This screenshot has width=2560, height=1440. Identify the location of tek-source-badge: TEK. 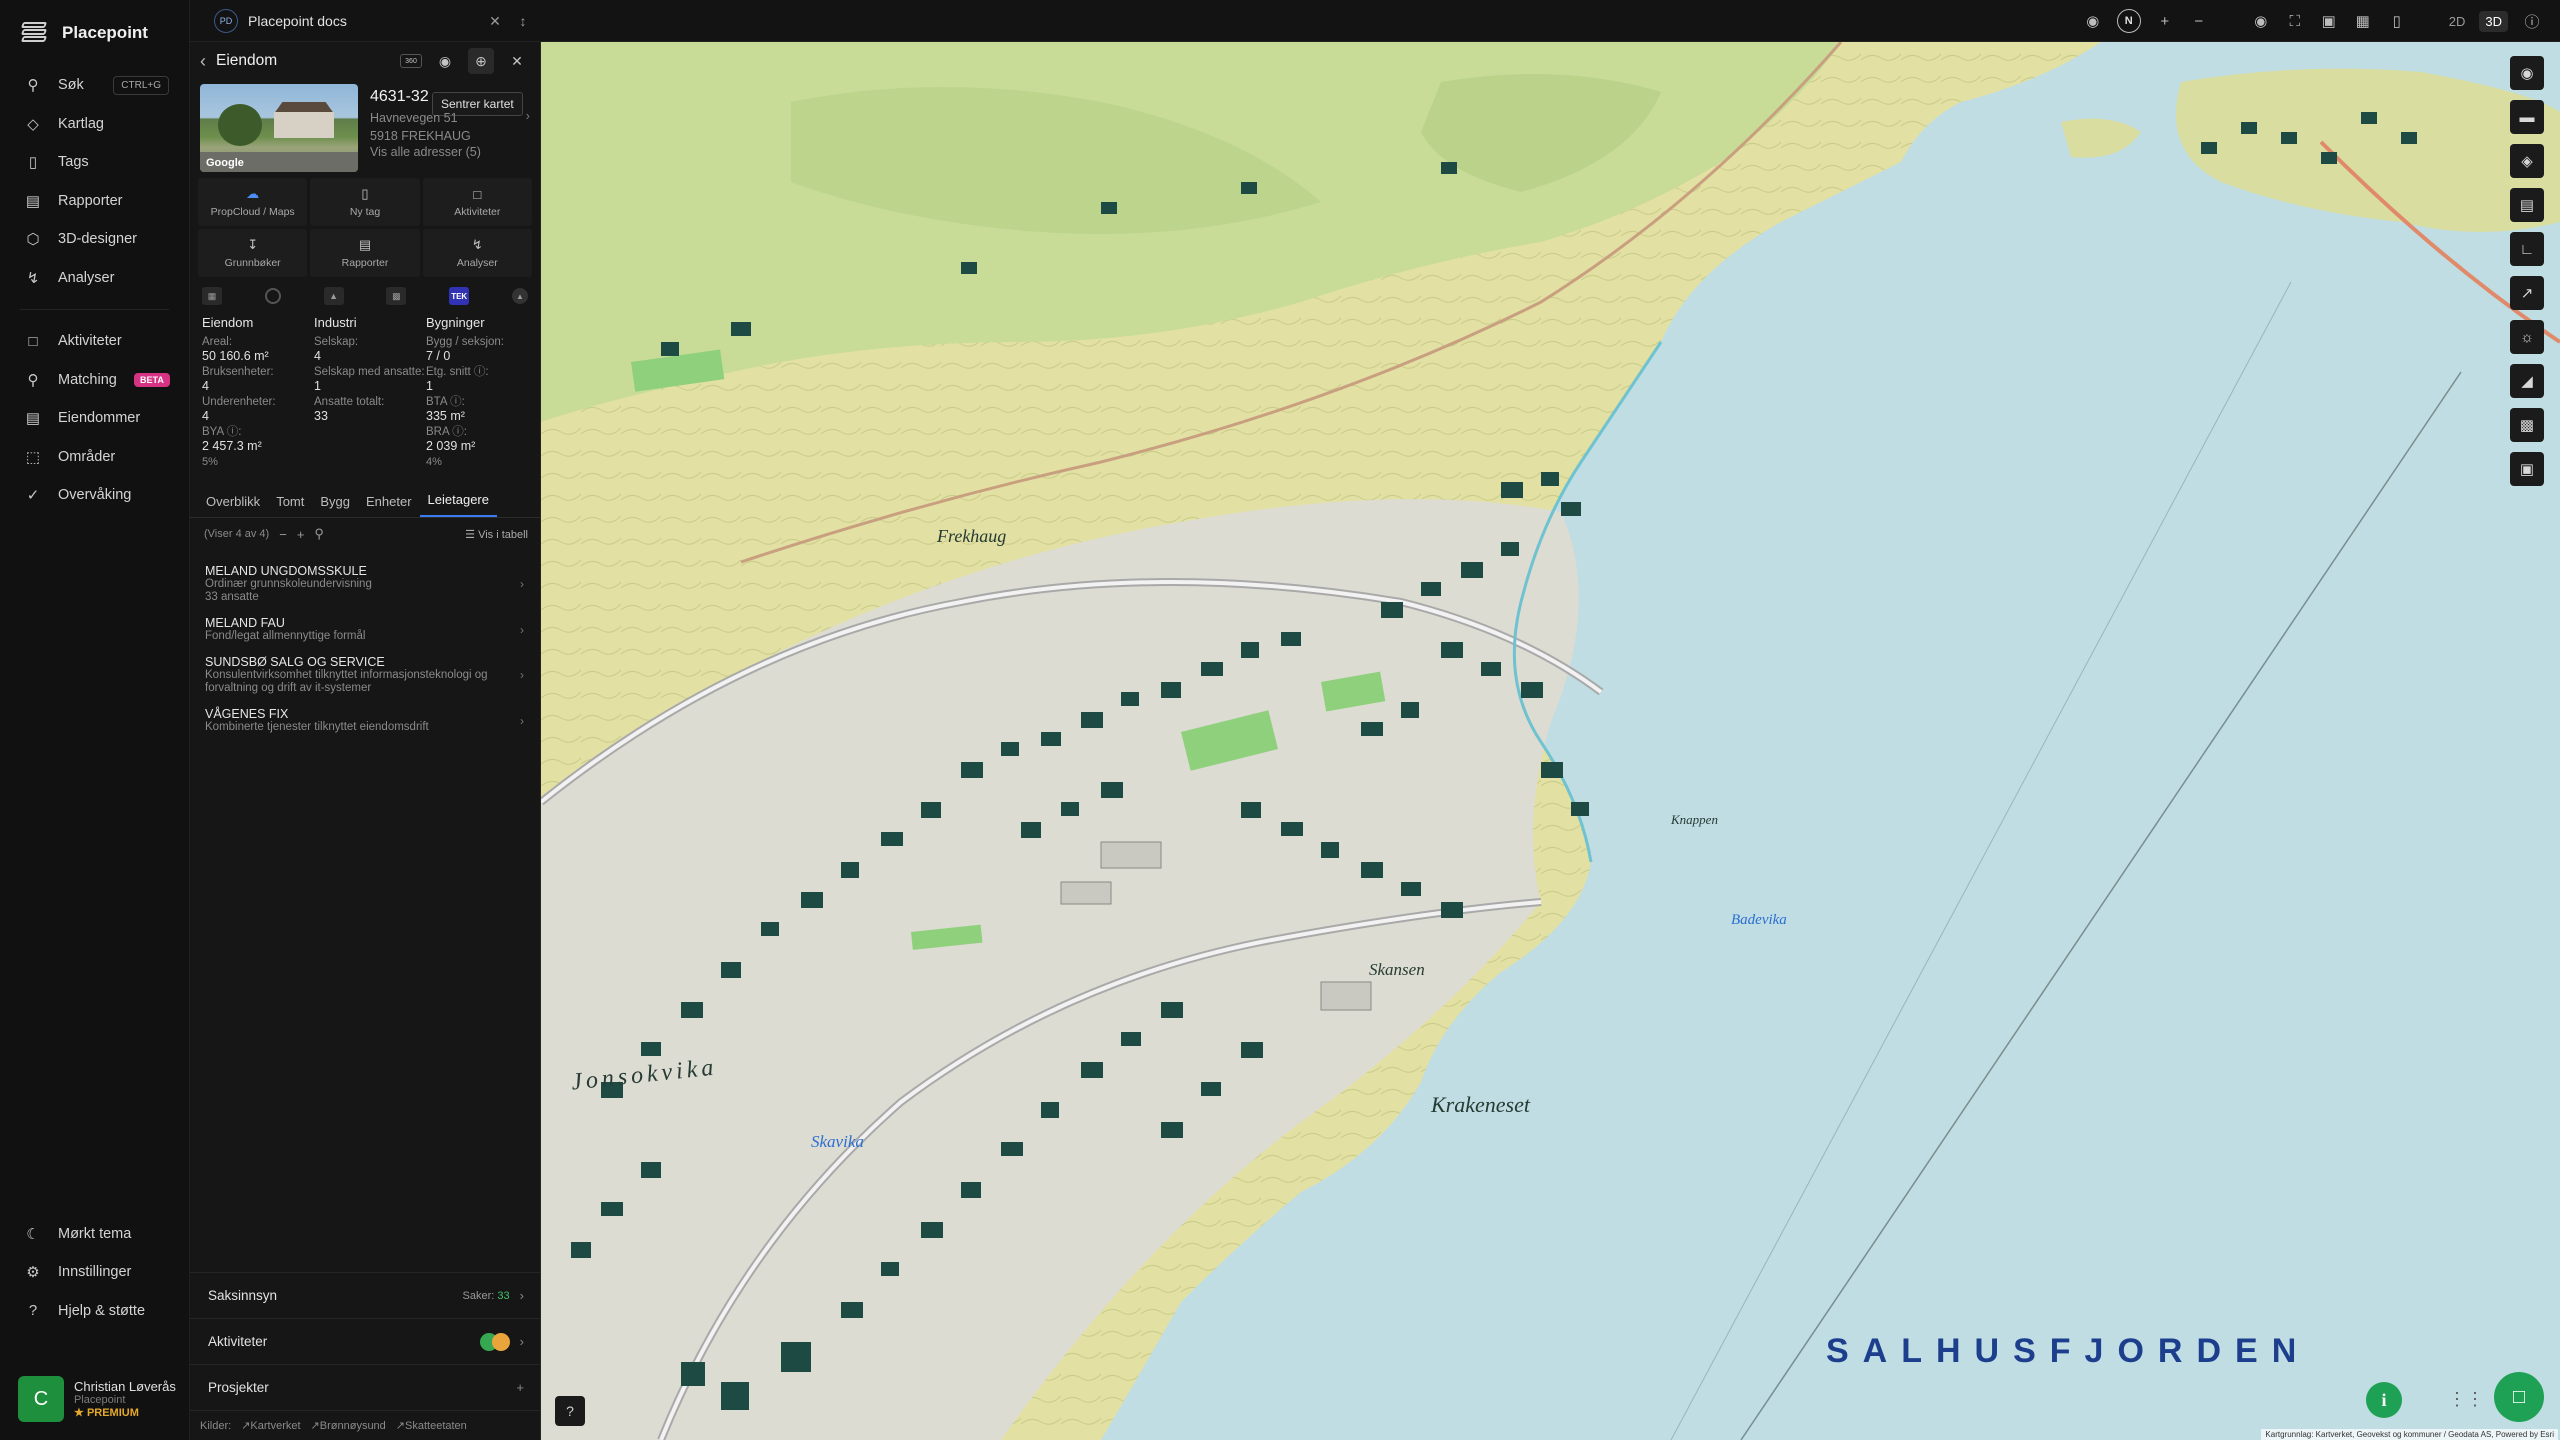
(459, 296).